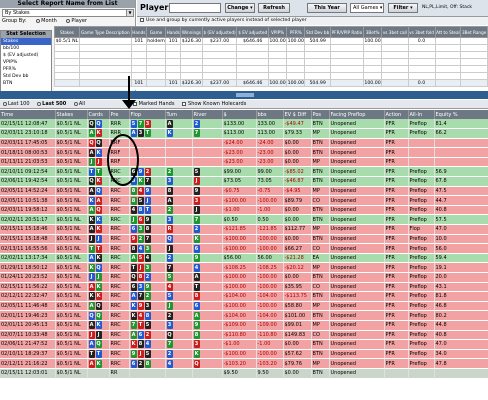  What do you see at coordinates (357, 114) in the screenshot?
I see `hands-column-header: Facing Preflop` at bounding box center [357, 114].